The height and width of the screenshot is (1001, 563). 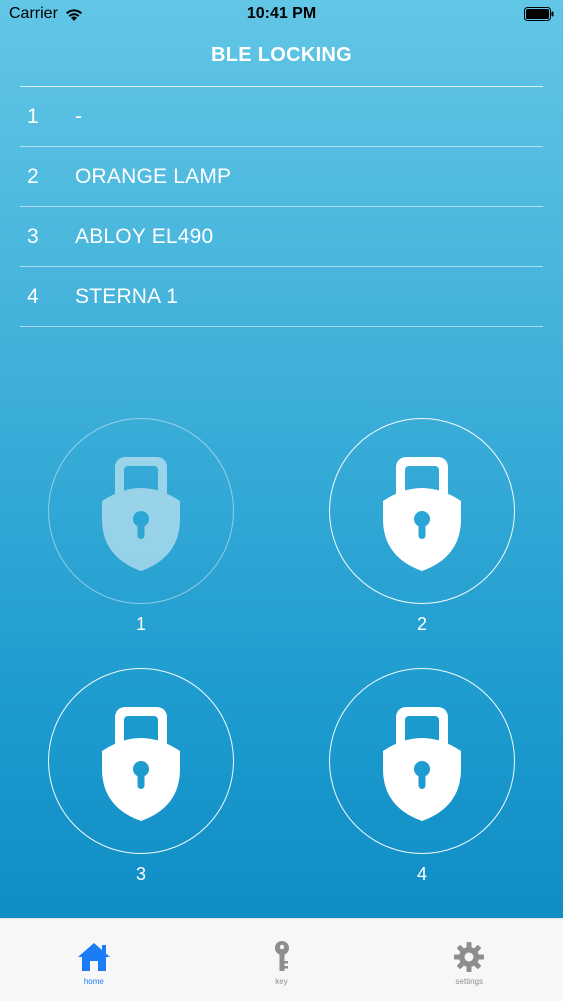 I want to click on device-name: ABLOY EL490, so click(x=144, y=236).